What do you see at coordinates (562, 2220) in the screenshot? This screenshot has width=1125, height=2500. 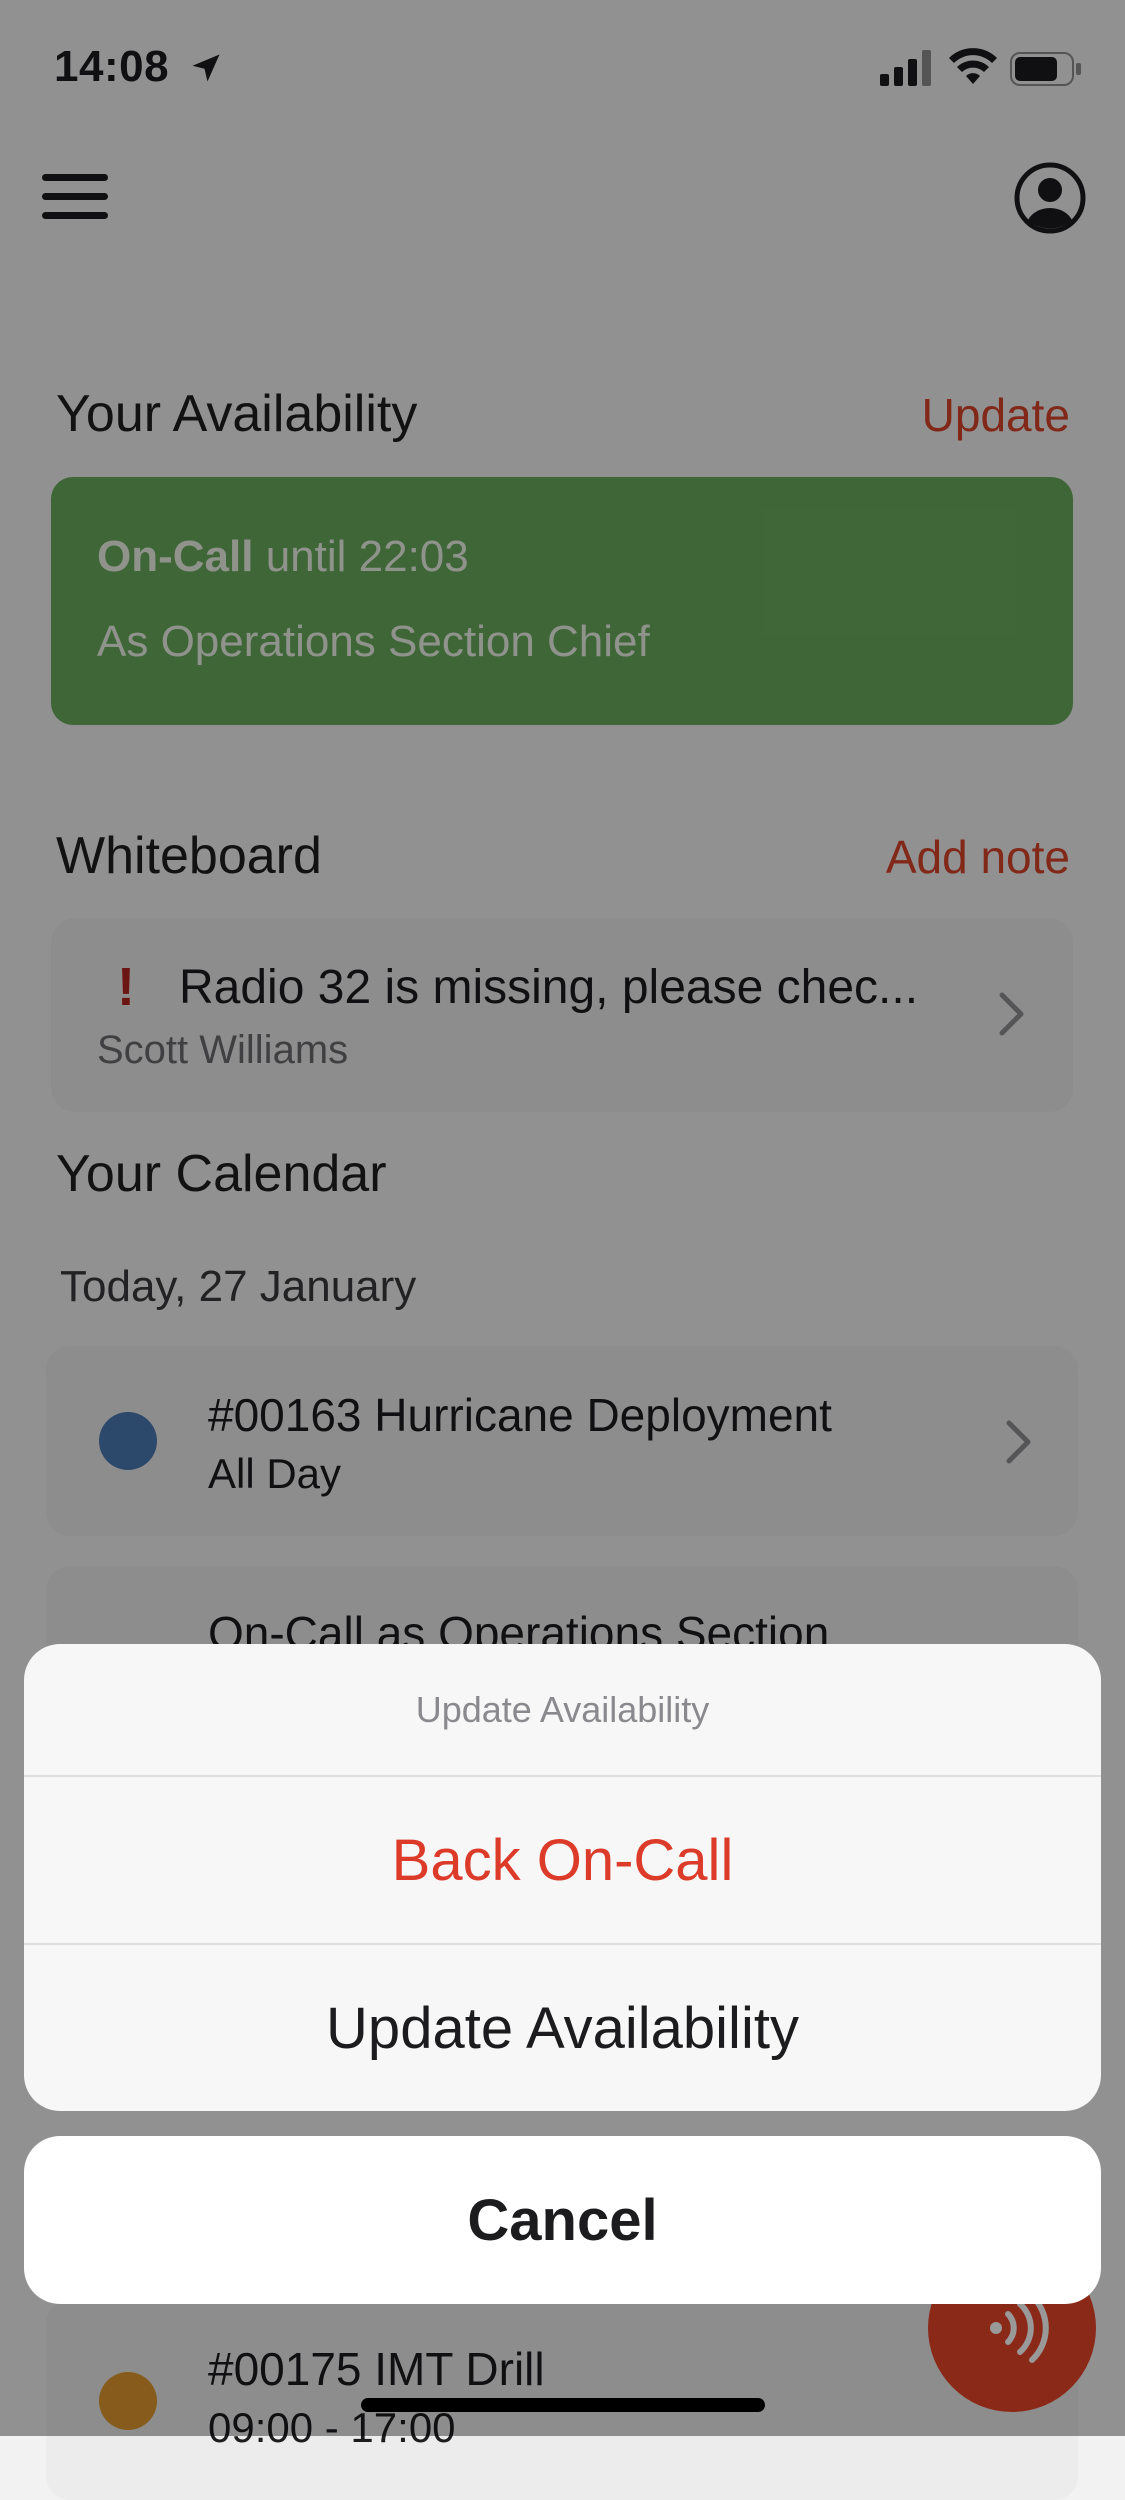 I see `cancel-button: Cancel` at bounding box center [562, 2220].